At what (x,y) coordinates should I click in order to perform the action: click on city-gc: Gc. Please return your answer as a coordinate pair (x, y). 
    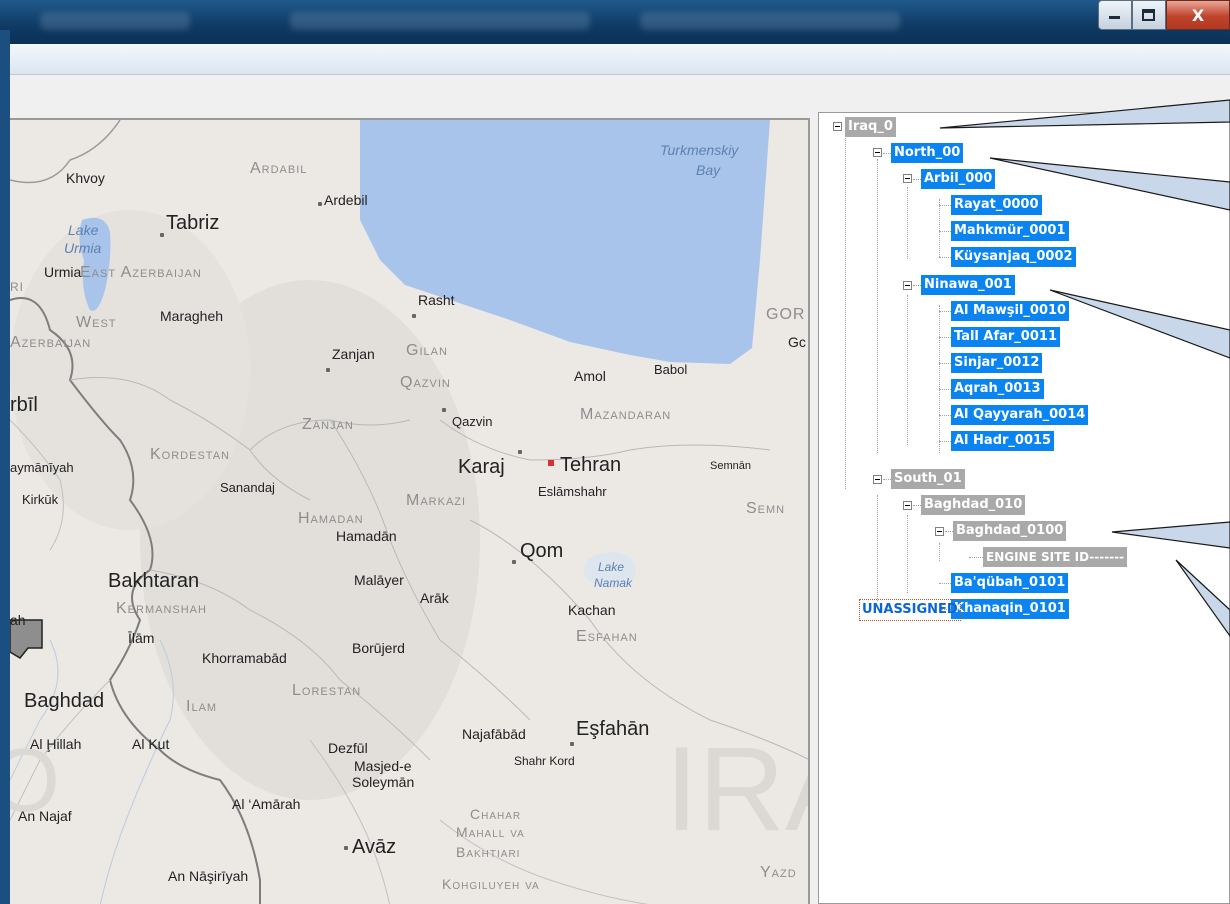
    Looking at the image, I should click on (797, 342).